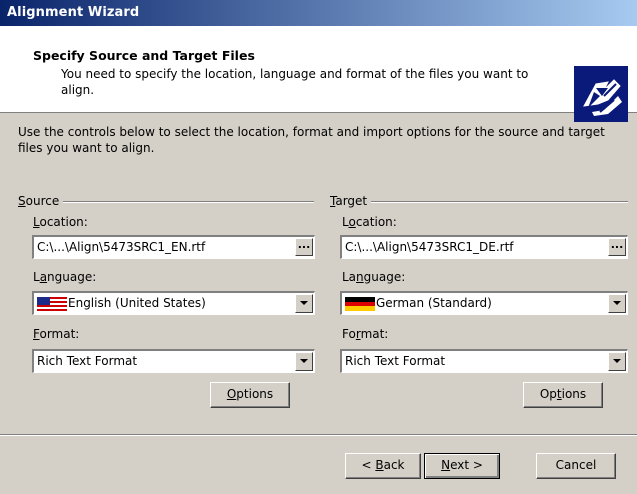  I want to click on source-group-label: Source, so click(41, 201).